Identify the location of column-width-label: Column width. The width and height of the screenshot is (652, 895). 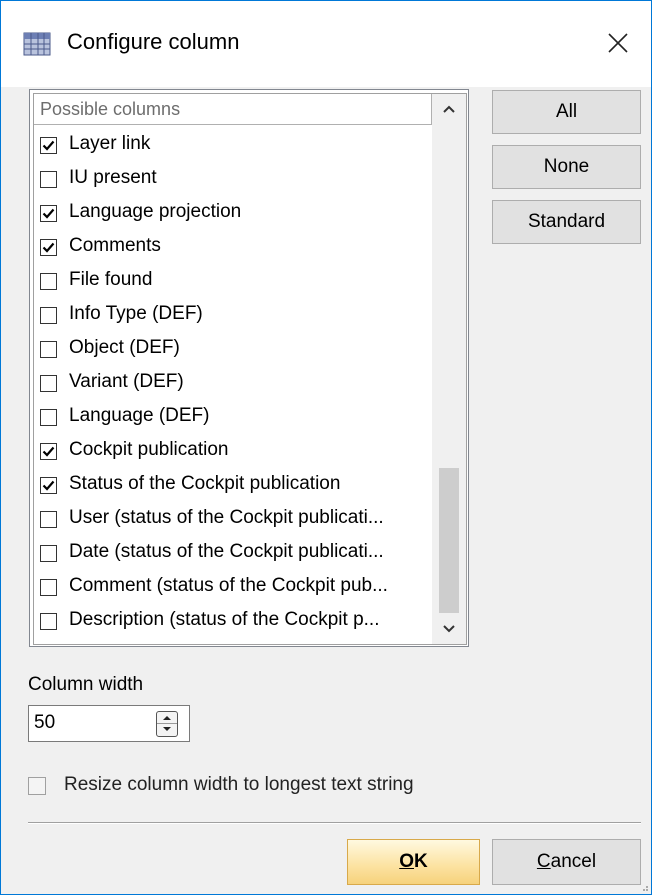
(86, 684).